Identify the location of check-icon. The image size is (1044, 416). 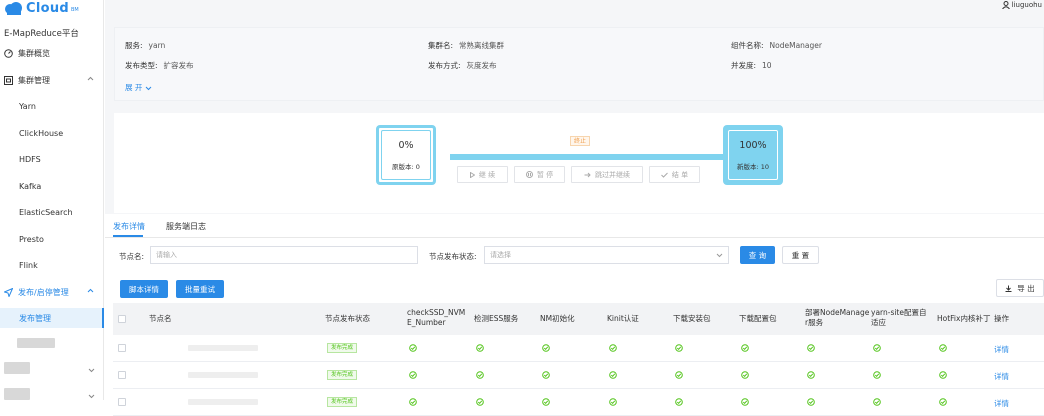
(664, 175).